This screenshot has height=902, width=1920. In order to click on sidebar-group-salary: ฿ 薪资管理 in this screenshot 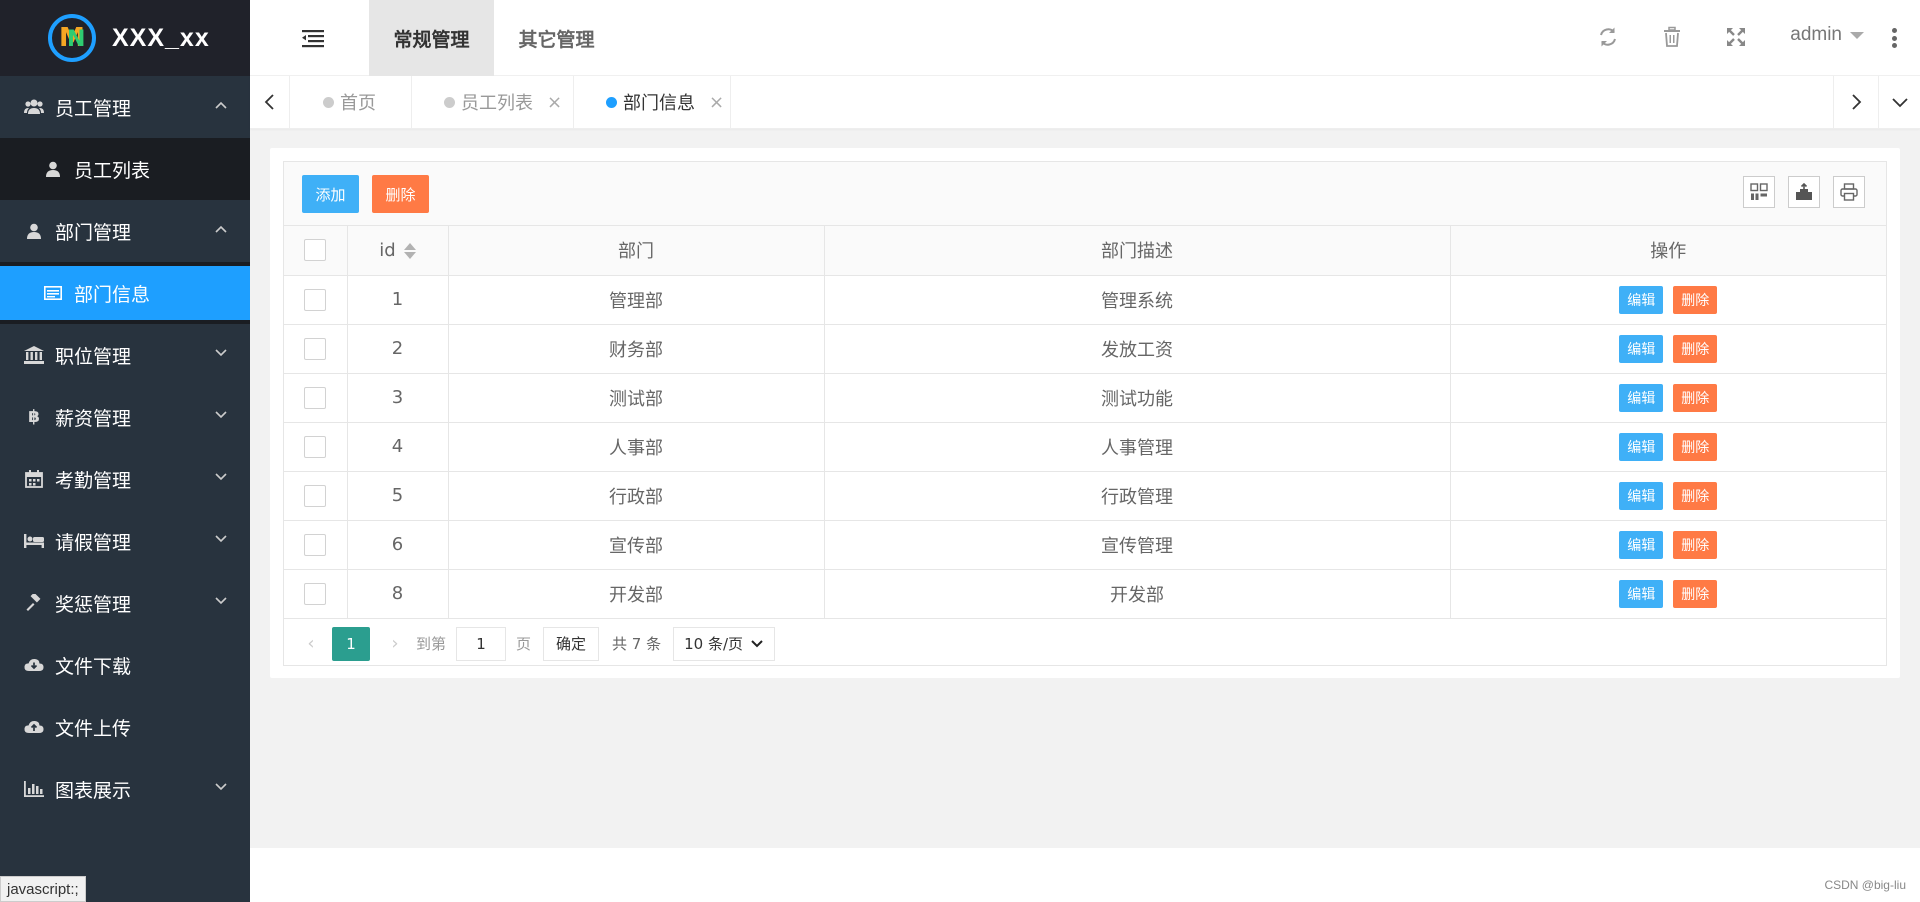, I will do `click(125, 417)`.